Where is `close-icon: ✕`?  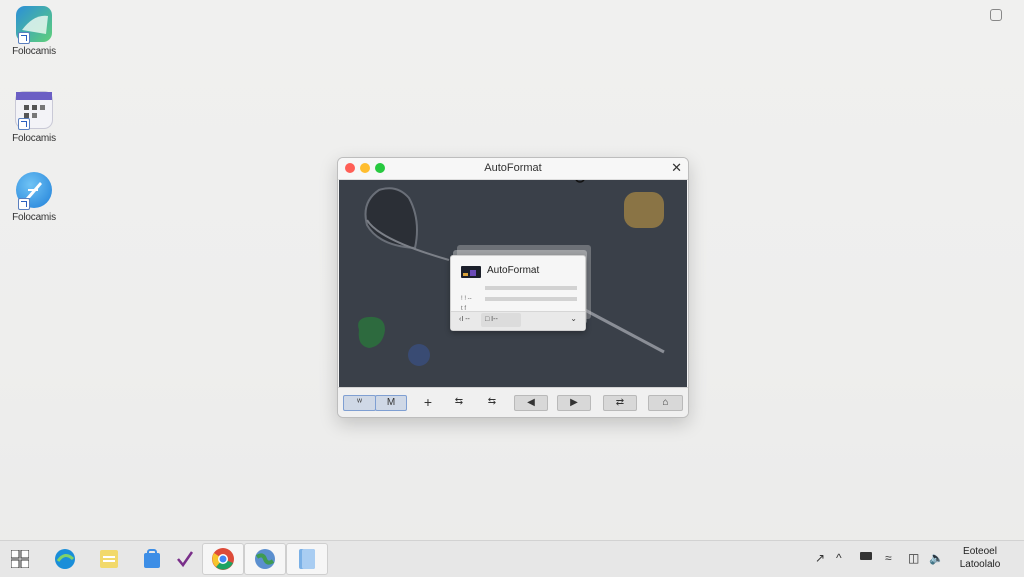 close-icon: ✕ is located at coordinates (676, 168).